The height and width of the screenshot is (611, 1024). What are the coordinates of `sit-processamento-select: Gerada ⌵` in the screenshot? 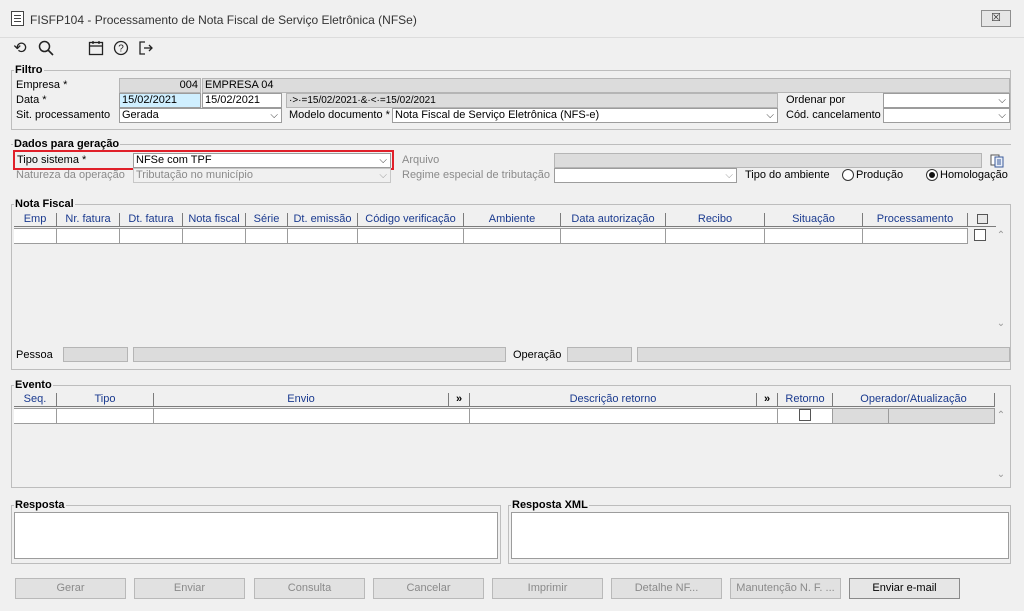 It's located at (200, 115).